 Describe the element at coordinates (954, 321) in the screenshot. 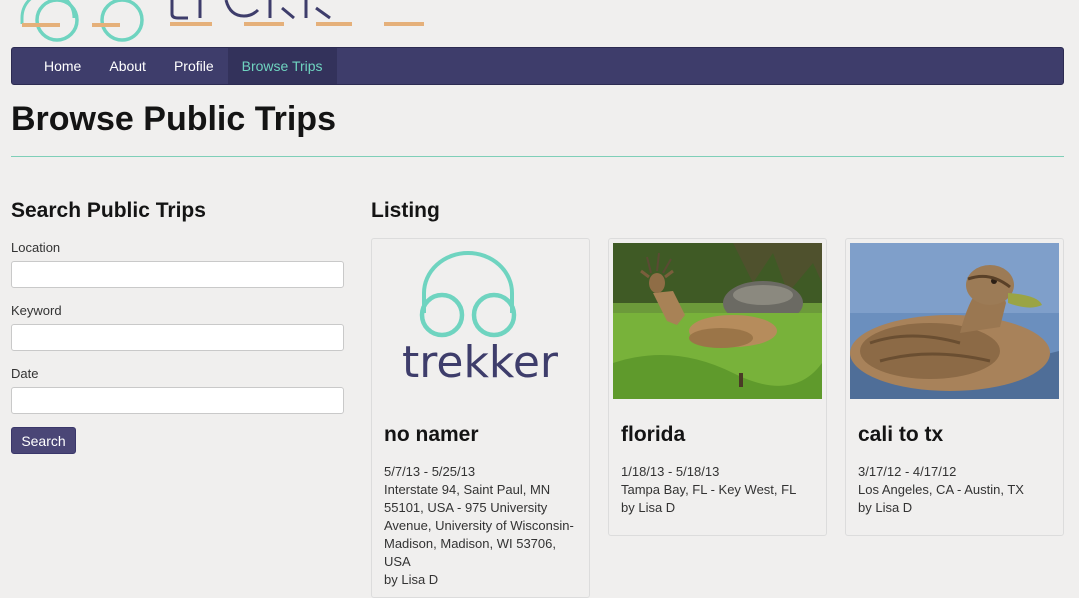

I see `duck-photo` at that location.